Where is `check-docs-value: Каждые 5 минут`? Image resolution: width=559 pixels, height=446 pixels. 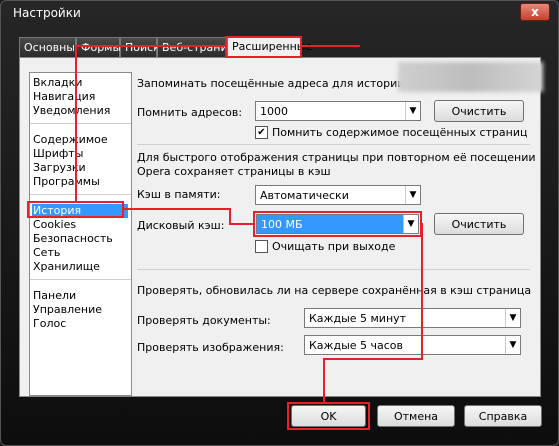 check-docs-value: Каждые 5 минут is located at coordinates (358, 318).